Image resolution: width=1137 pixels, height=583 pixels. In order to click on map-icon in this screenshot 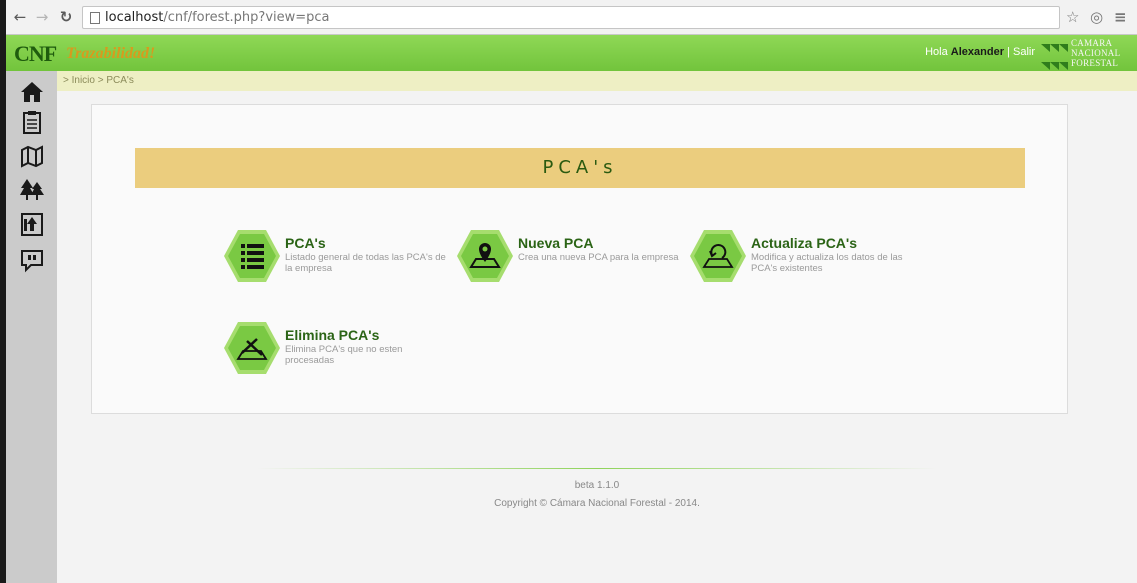, I will do `click(32, 156)`.